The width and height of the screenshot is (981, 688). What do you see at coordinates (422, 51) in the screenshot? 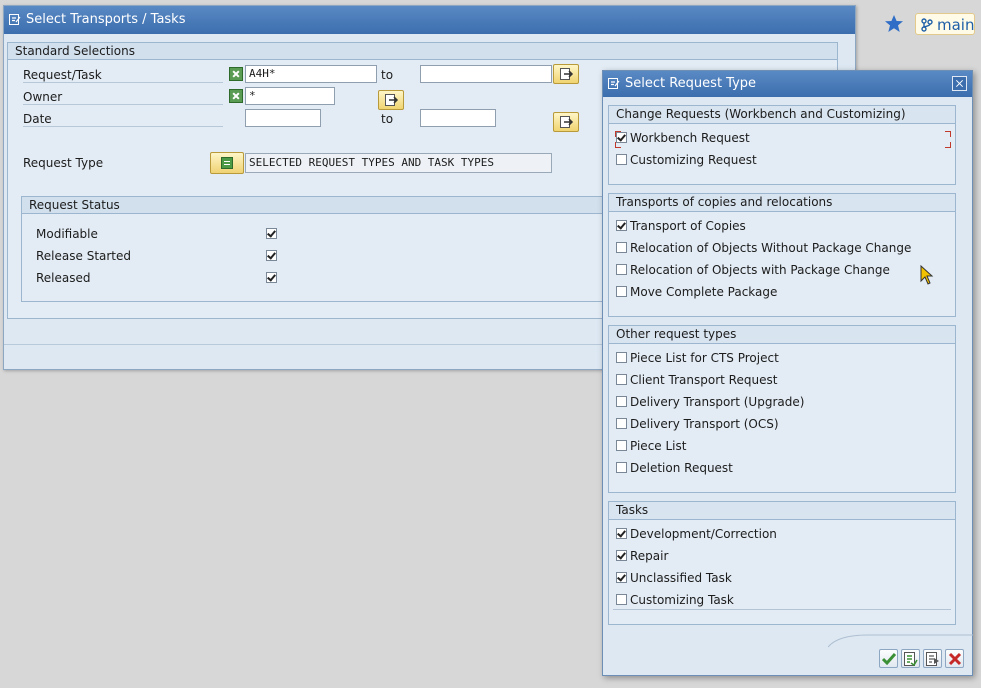
I see `standard-selections-heading: Standard Selections` at bounding box center [422, 51].